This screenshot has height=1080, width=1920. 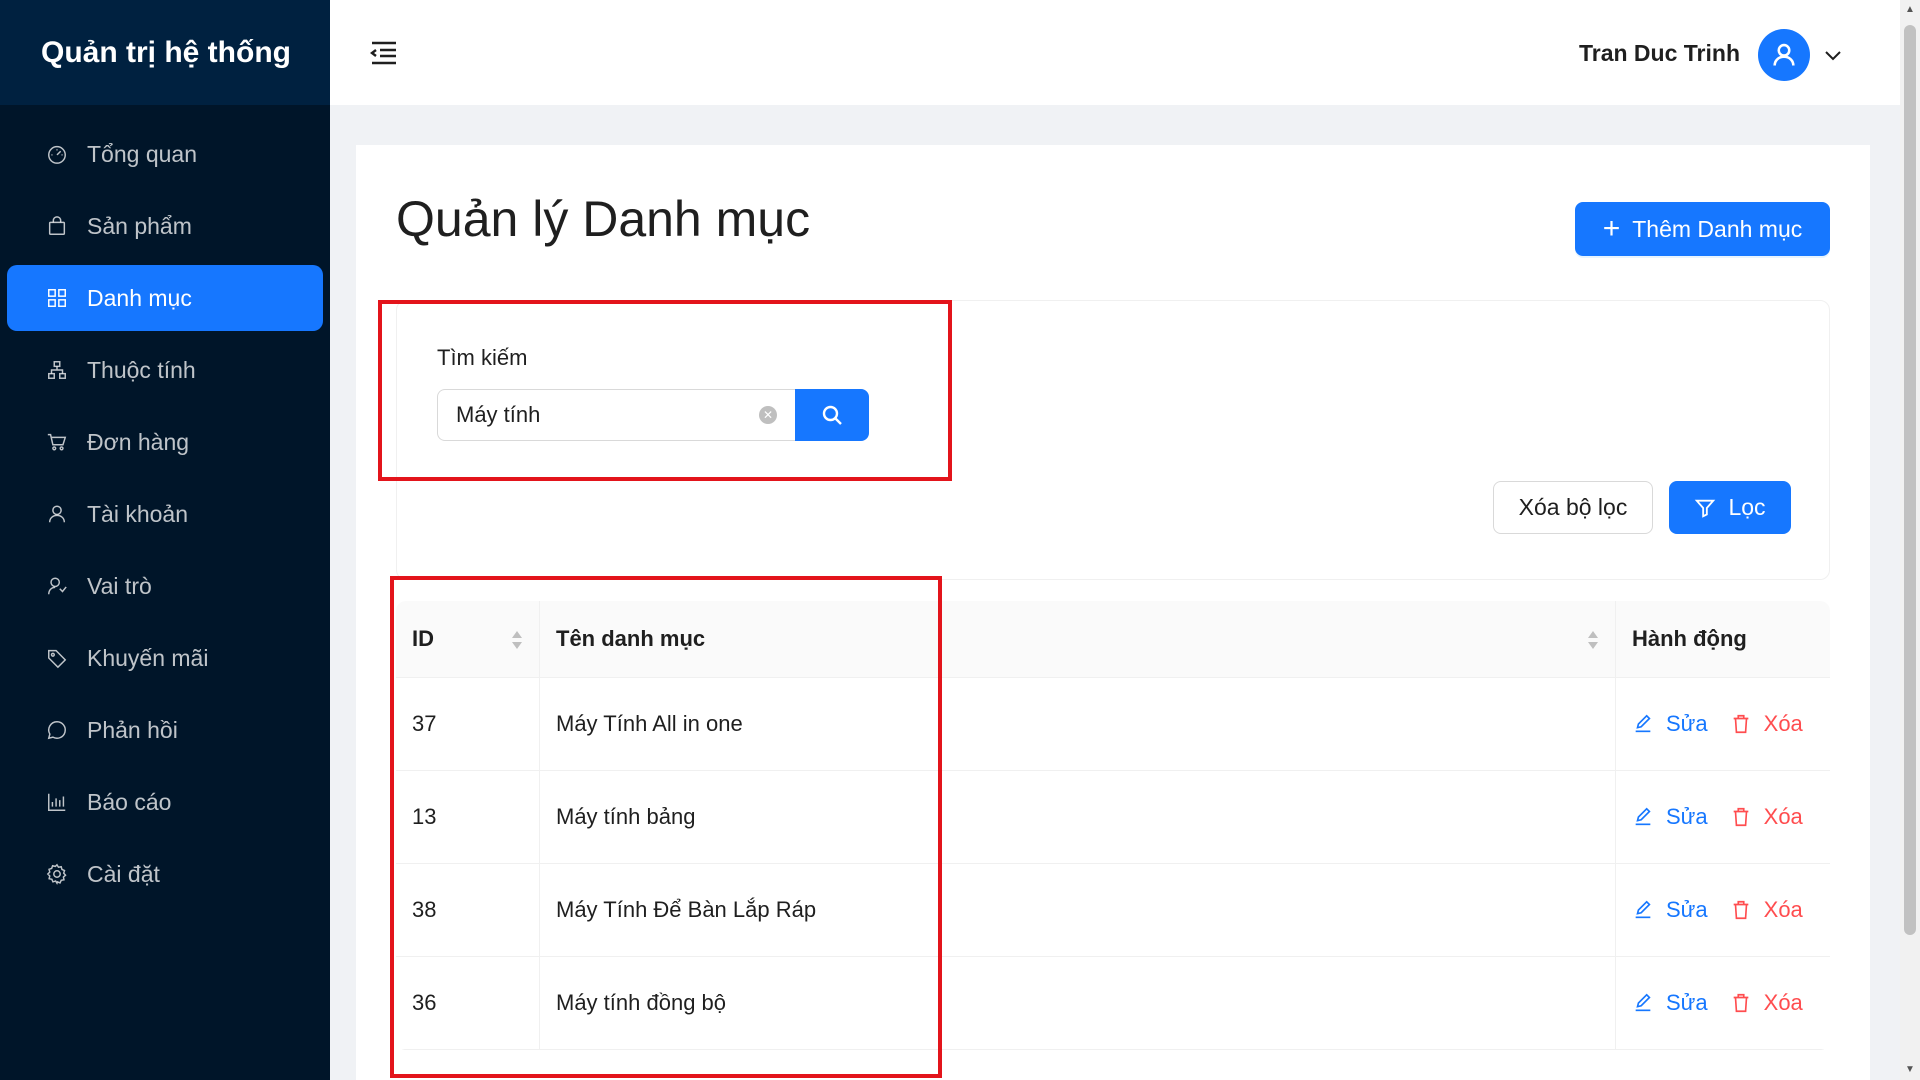 I want to click on grid-icon, so click(x=57, y=298).